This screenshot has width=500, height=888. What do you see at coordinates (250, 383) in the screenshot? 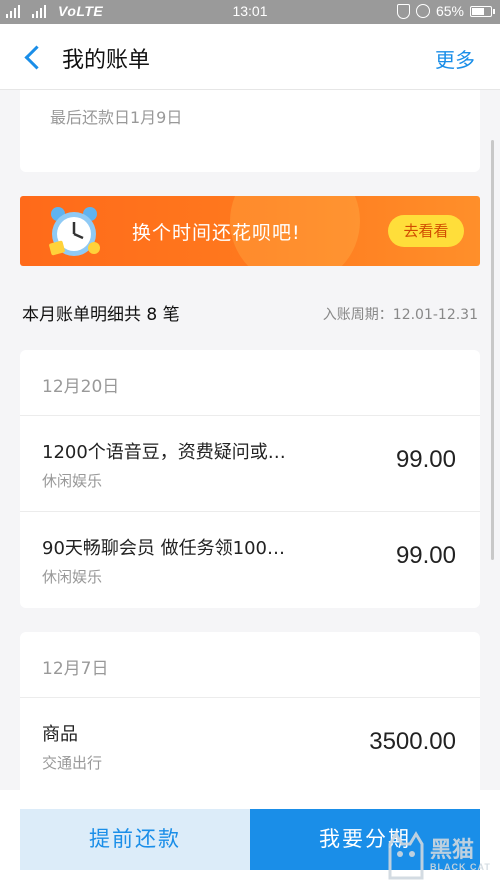
I see `group-date-header: 12月20日` at bounding box center [250, 383].